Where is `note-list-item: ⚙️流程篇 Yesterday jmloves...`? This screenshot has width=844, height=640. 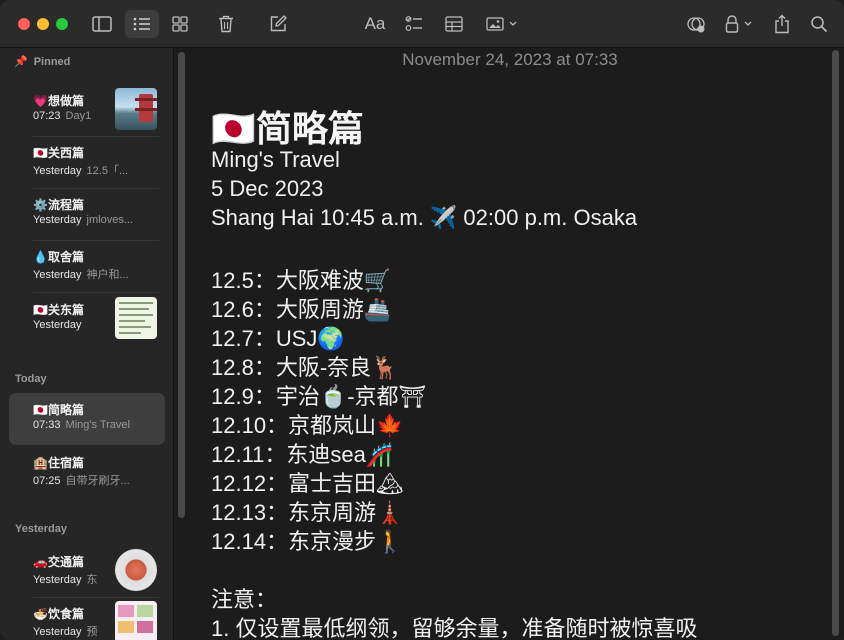
note-list-item: ⚙️流程篇 Yesterday jmloves... is located at coordinates (87, 214).